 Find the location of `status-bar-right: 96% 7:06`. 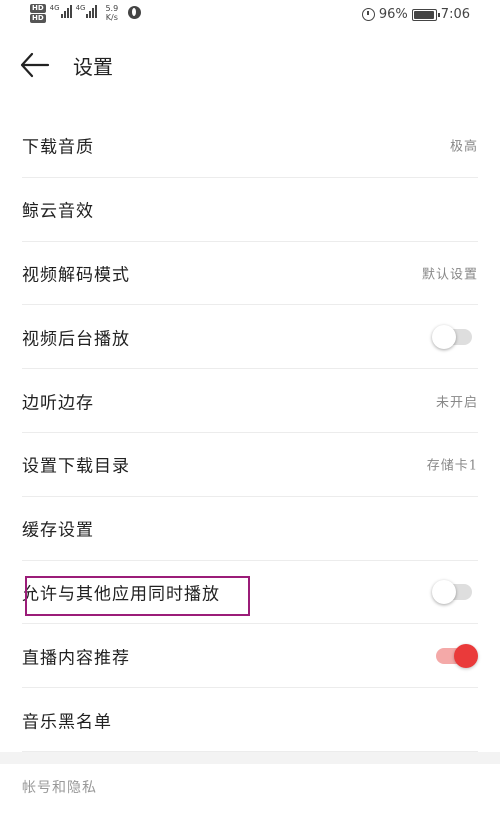

status-bar-right: 96% 7:06 is located at coordinates (415, 14).